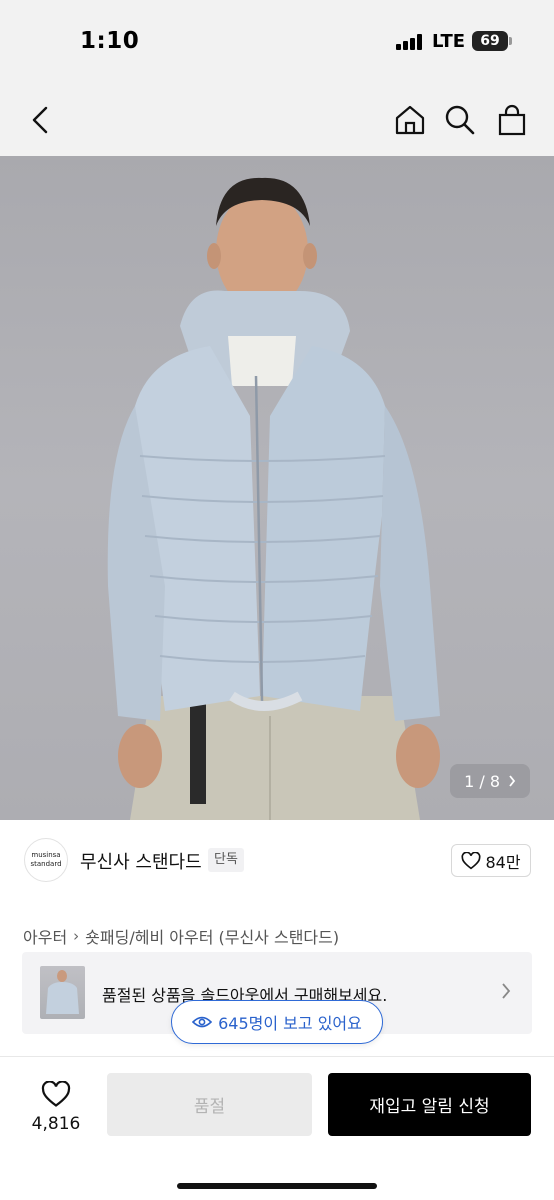 This screenshot has height=1200, width=554. What do you see at coordinates (202, 1022) in the screenshot?
I see `eye-icon` at bounding box center [202, 1022].